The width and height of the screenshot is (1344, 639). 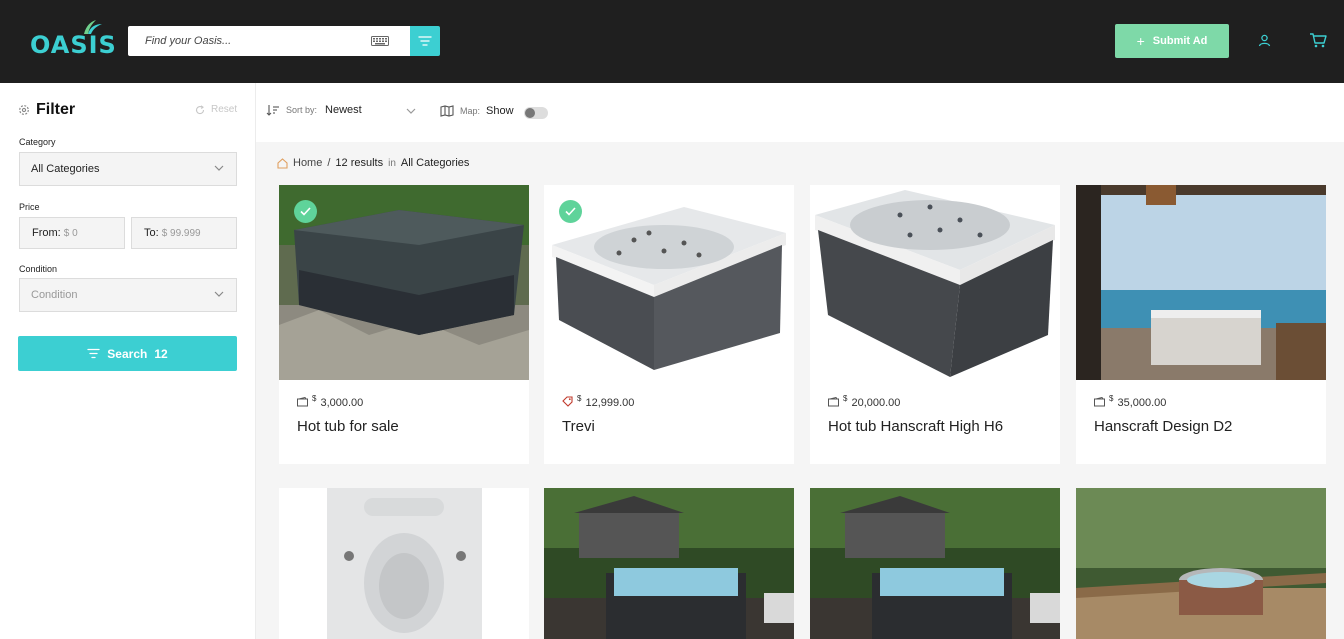 I want to click on search-button-label: Search, so click(x=127, y=353).